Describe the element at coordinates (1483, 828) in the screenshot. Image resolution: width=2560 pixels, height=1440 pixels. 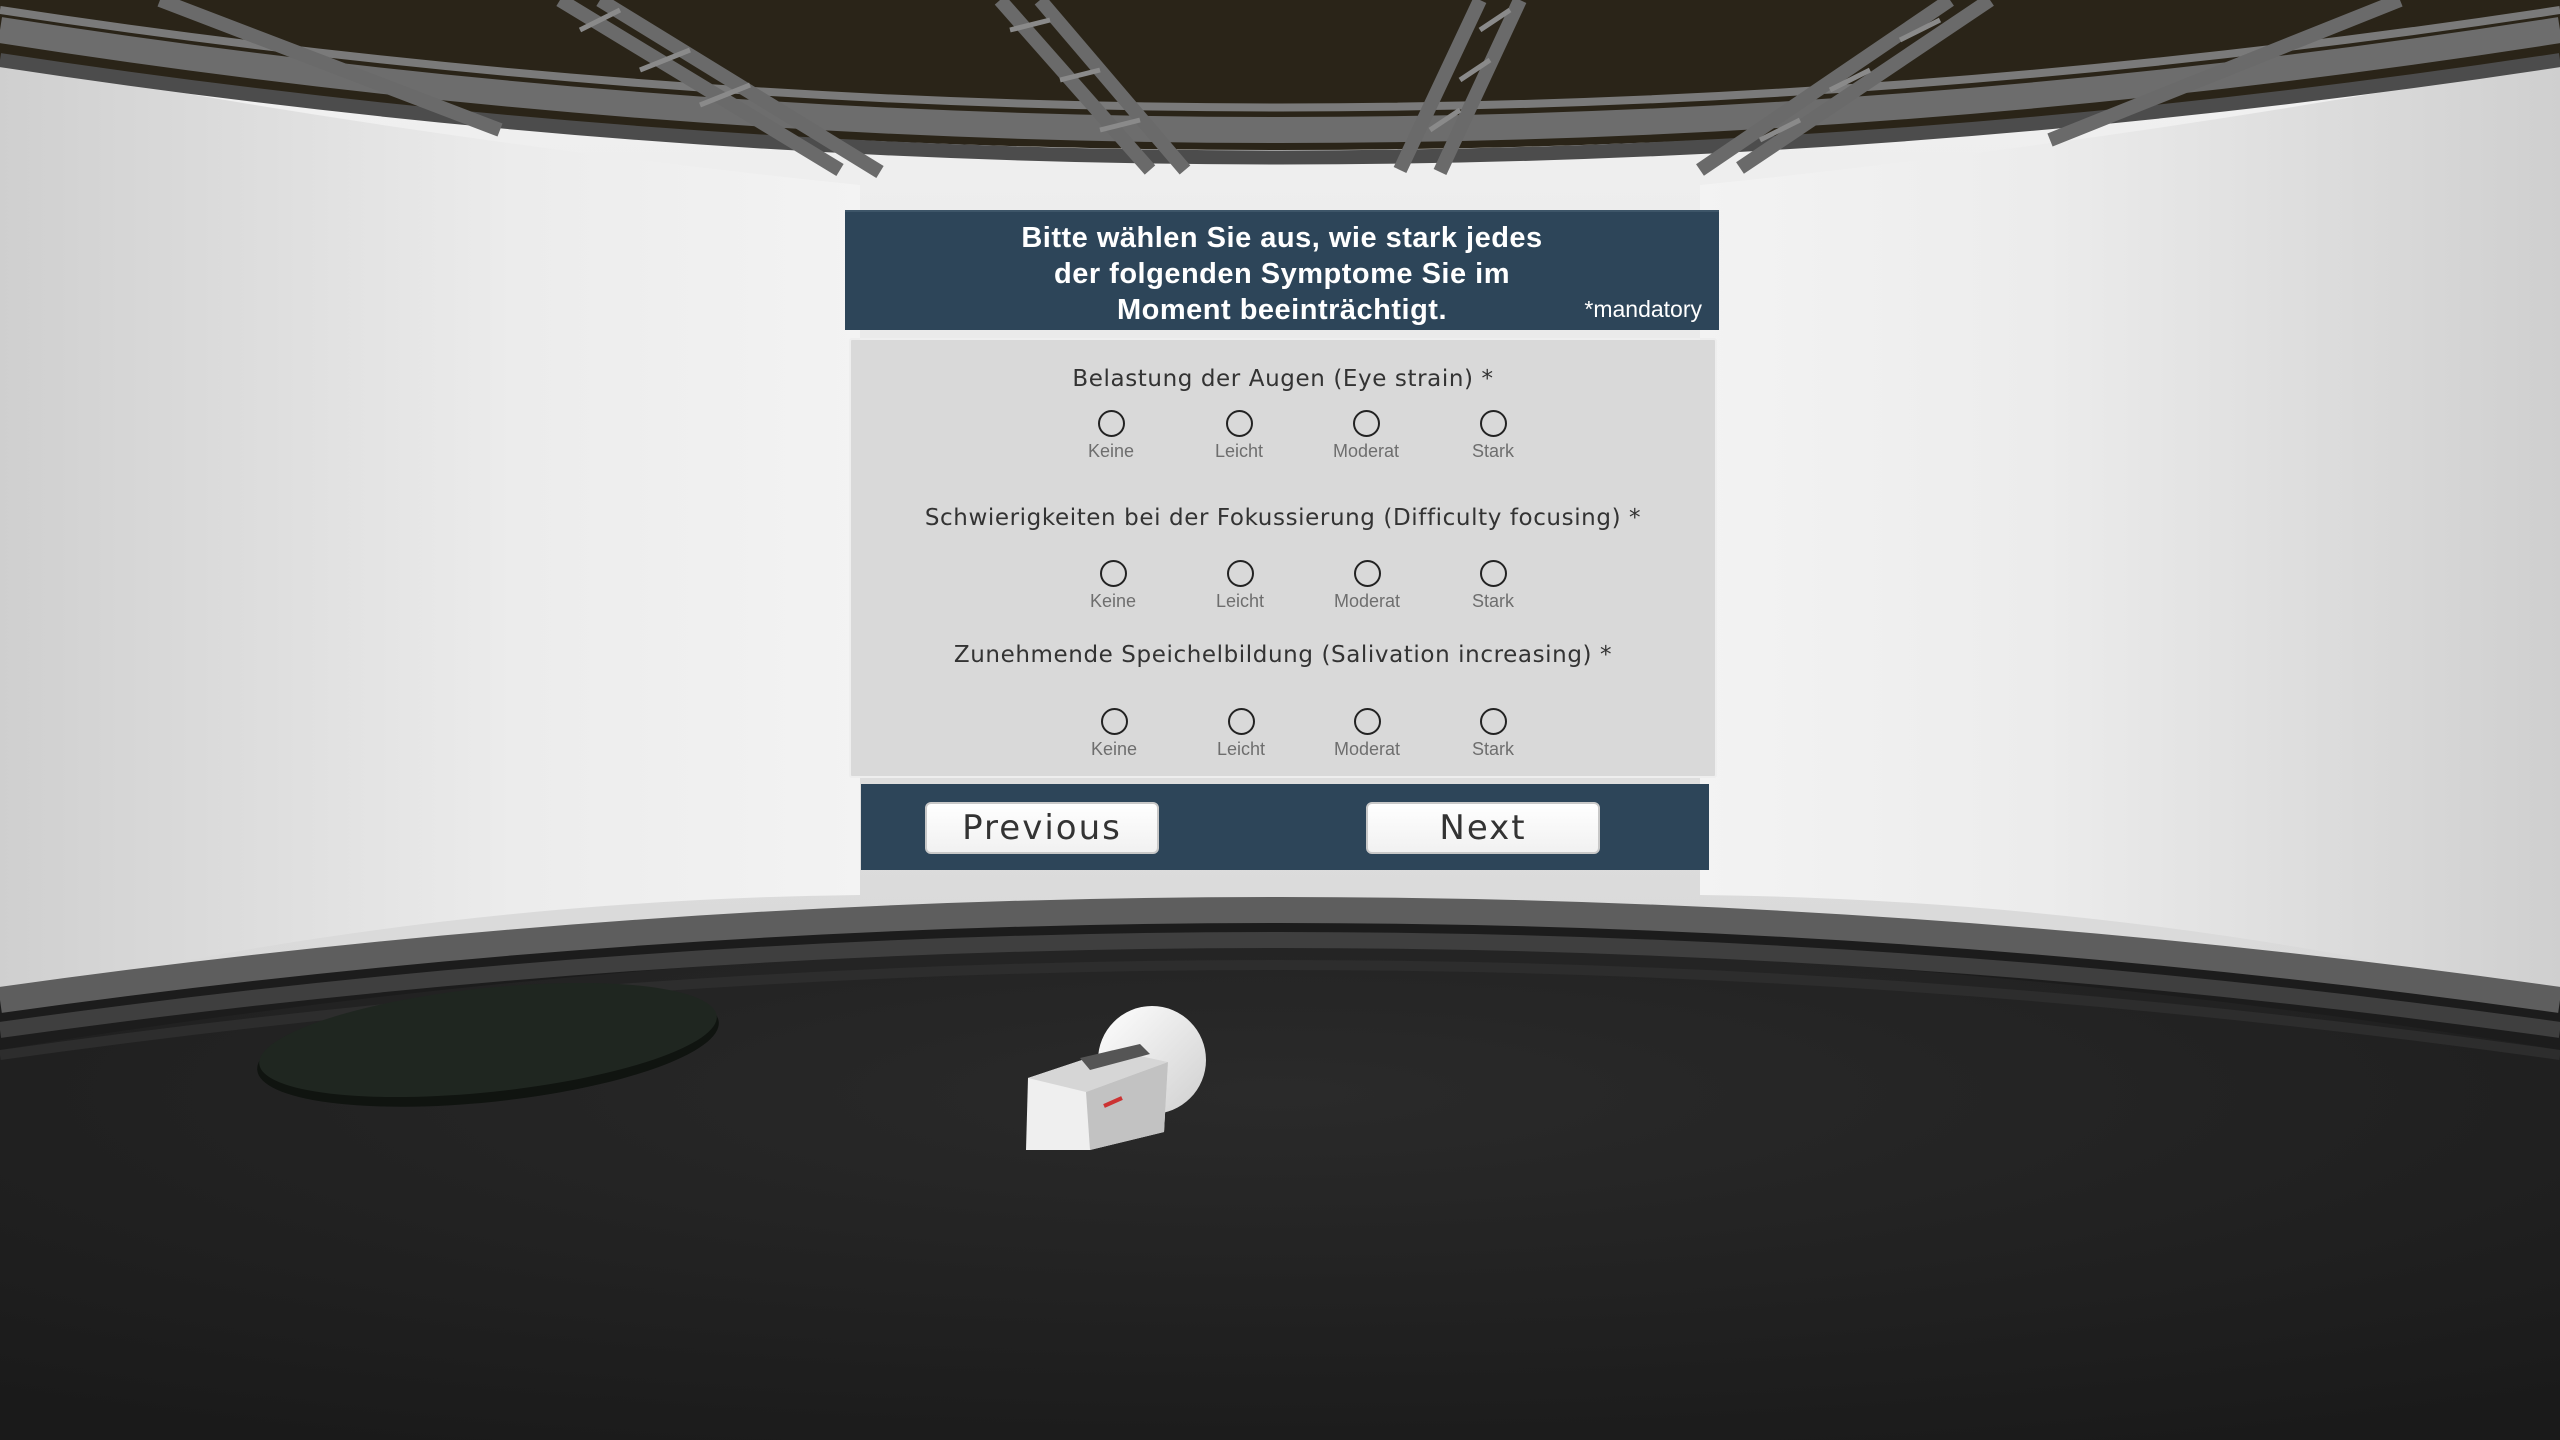
I see `next-button: Next` at that location.